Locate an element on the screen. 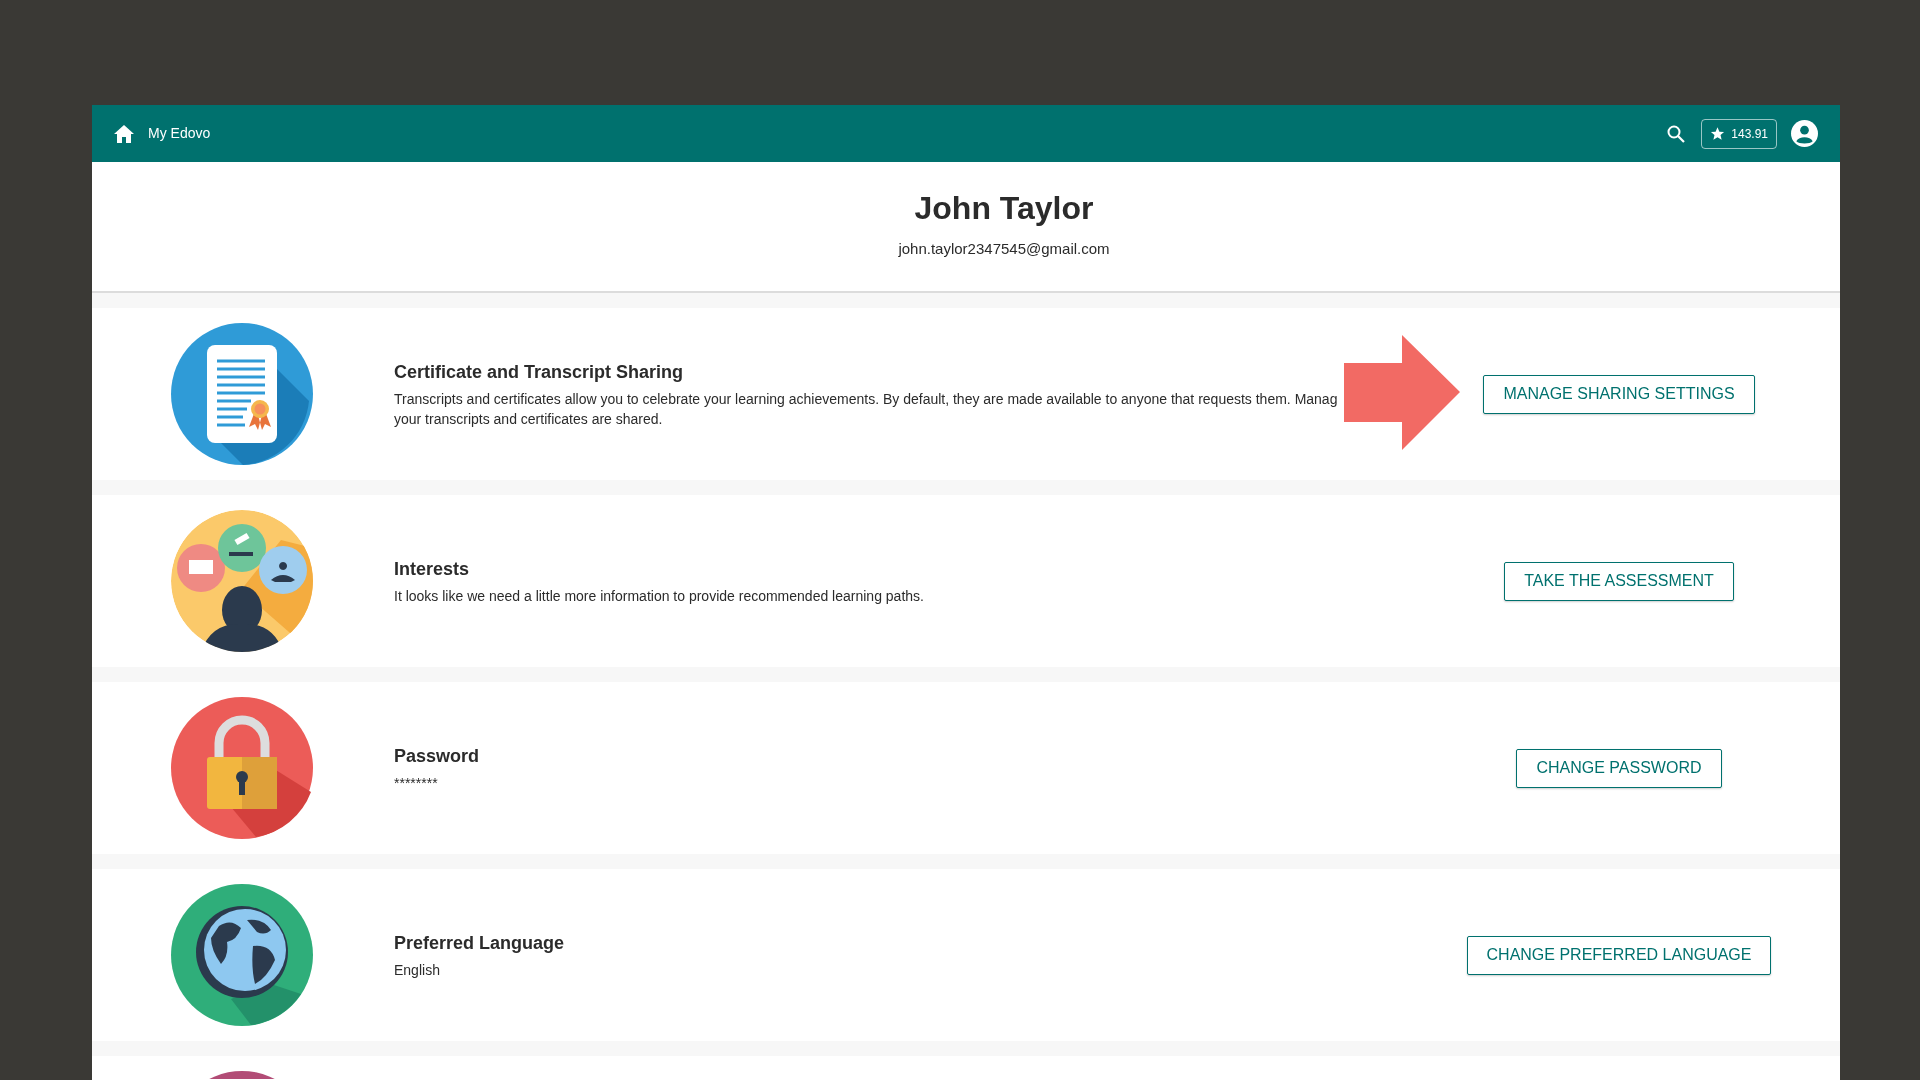  card-title: Preferred Language is located at coordinates (480, 943).